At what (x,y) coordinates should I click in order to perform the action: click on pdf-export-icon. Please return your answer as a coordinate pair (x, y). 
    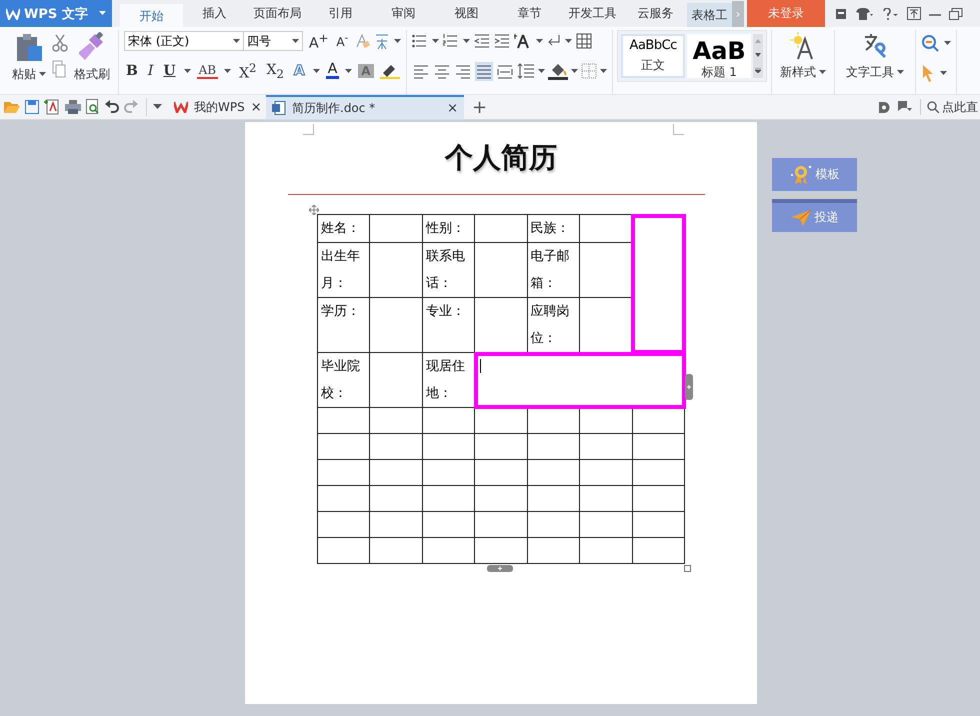
    Looking at the image, I should click on (52, 107).